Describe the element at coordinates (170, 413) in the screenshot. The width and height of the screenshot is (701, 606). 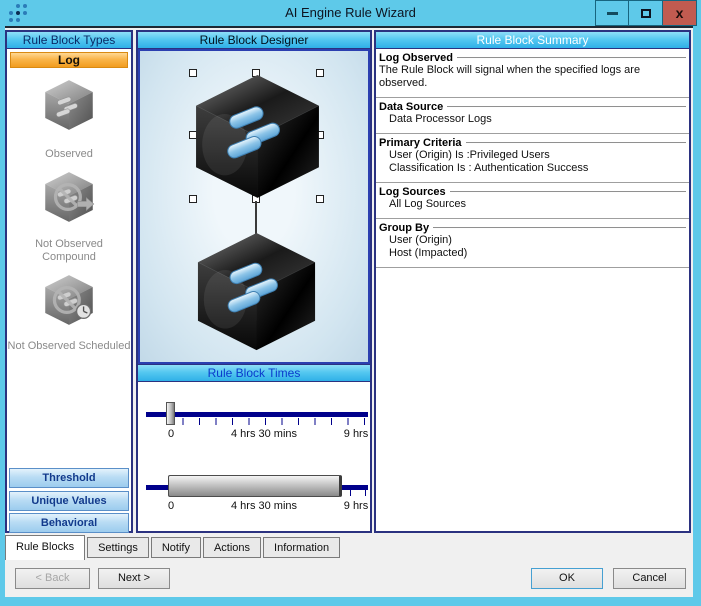
I see `slider-handle` at that location.